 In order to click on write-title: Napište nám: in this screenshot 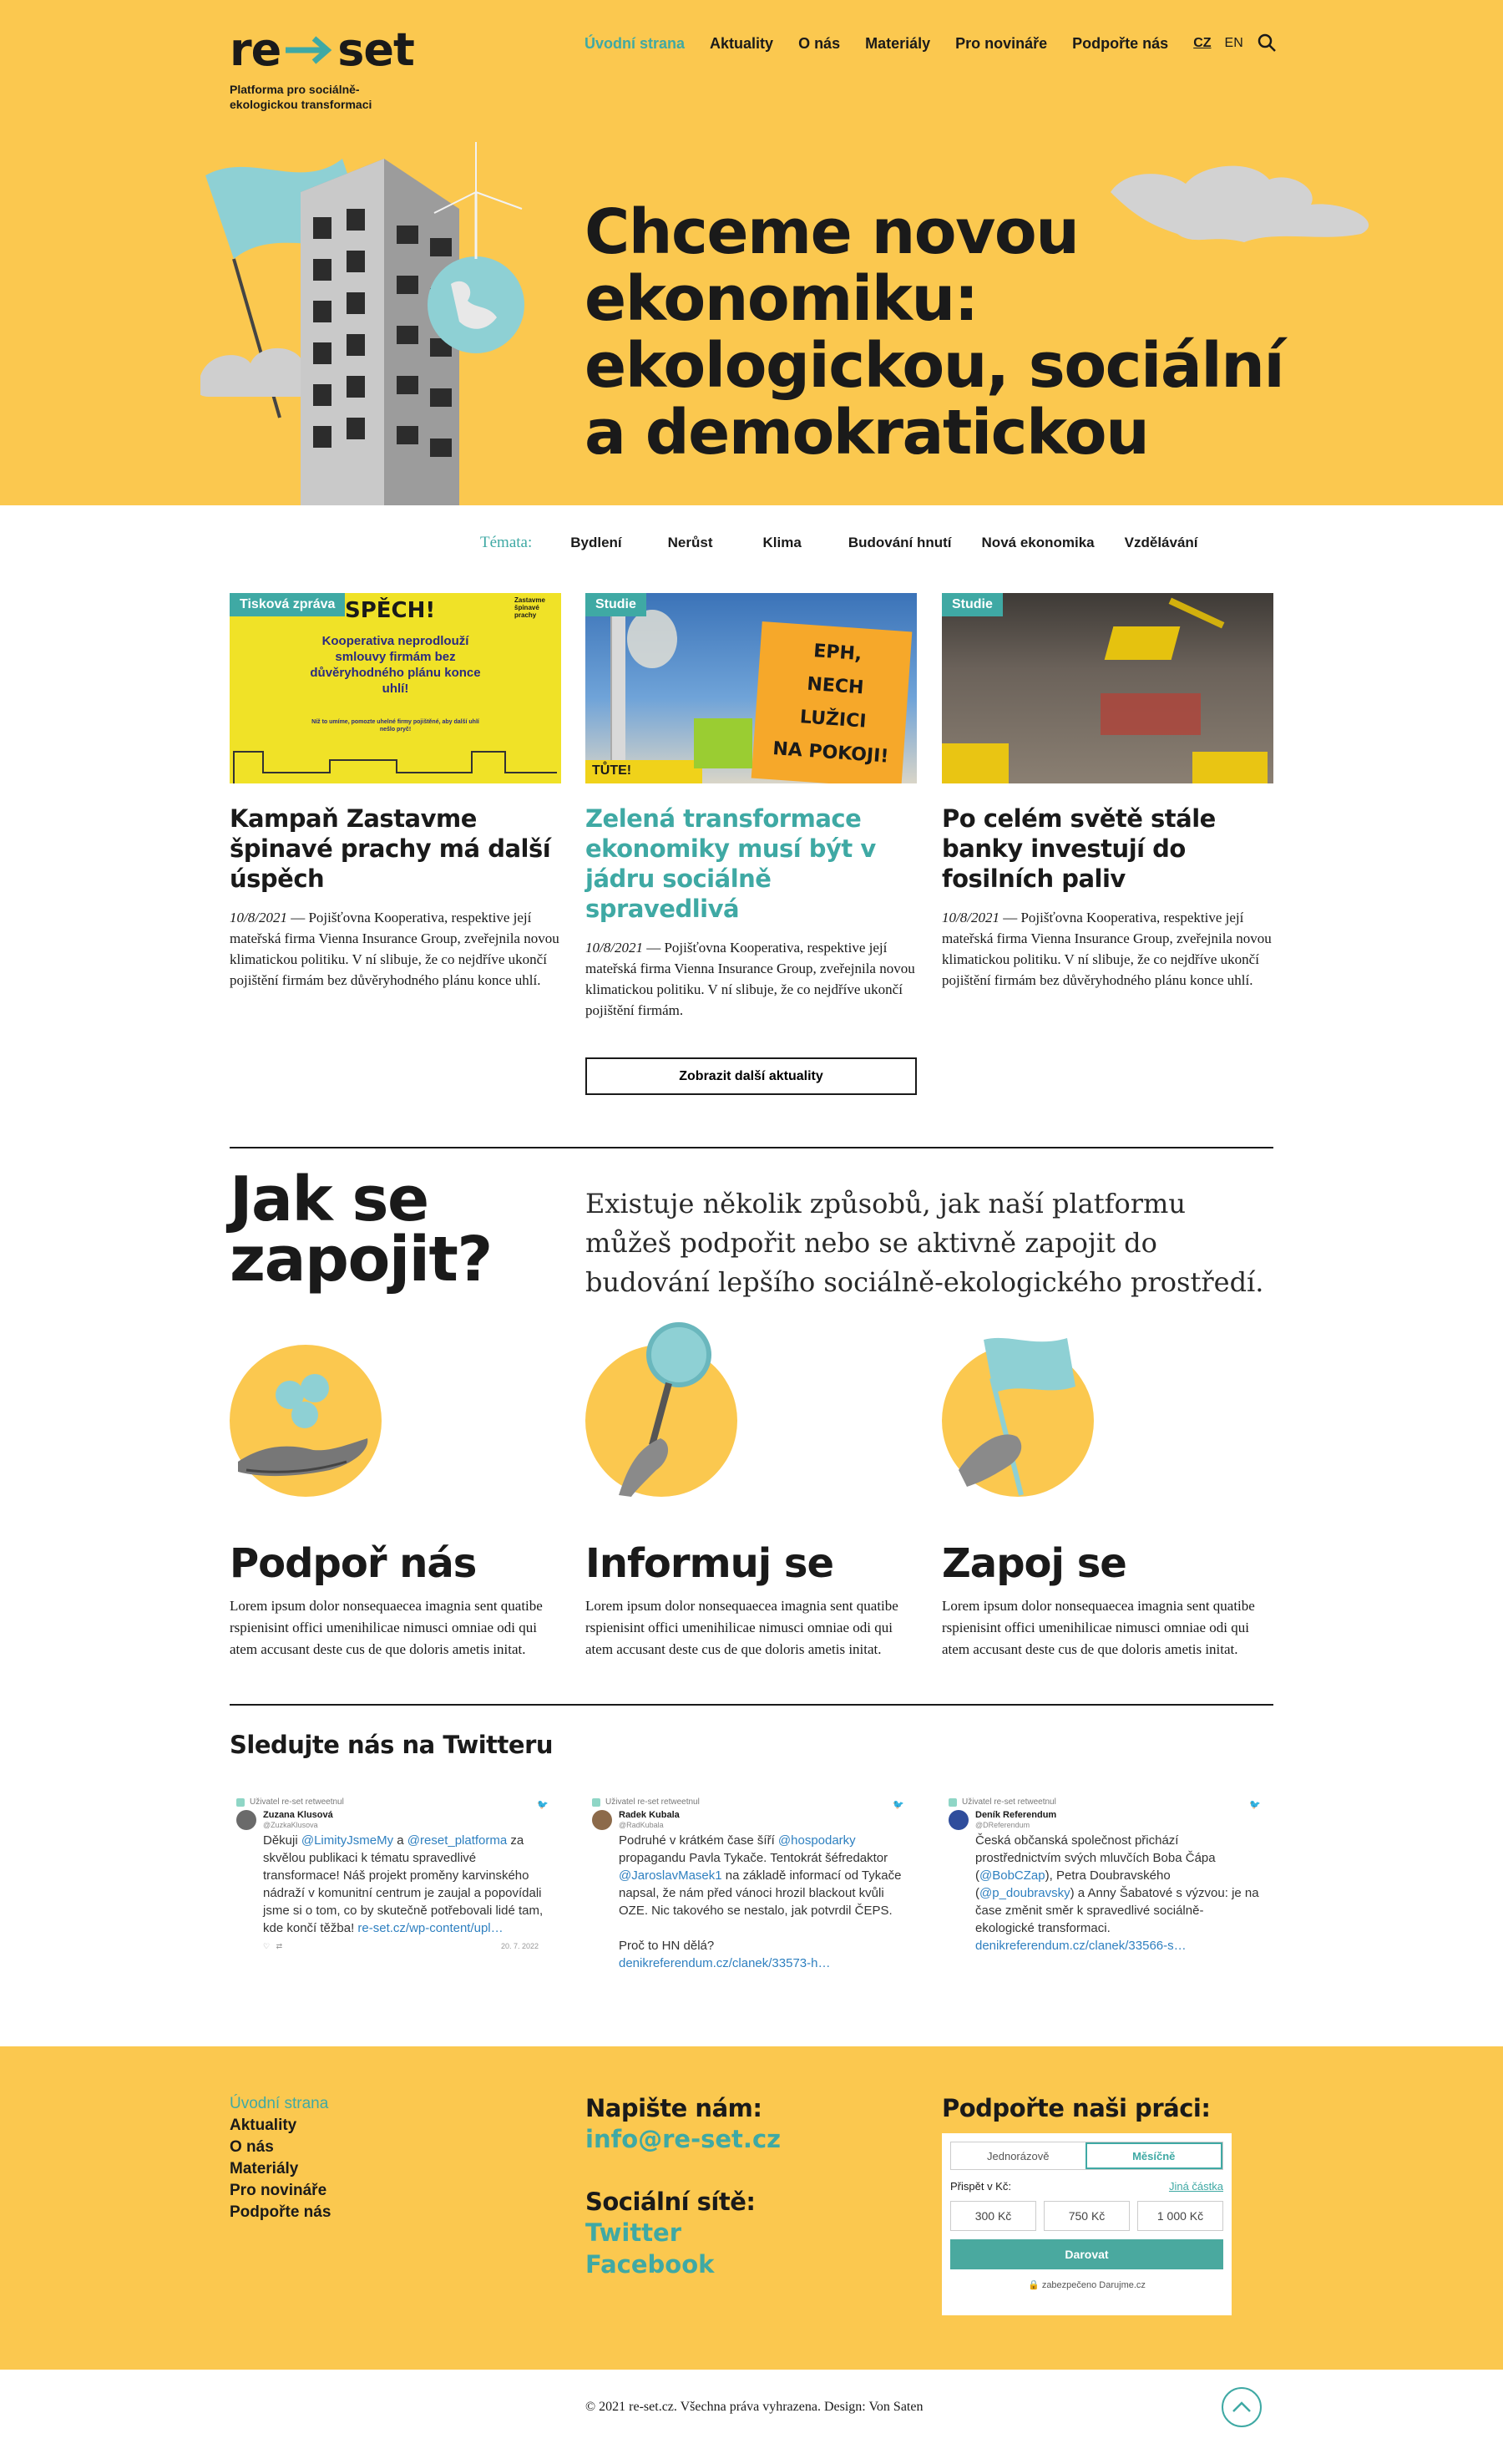, I will do `click(673, 2108)`.